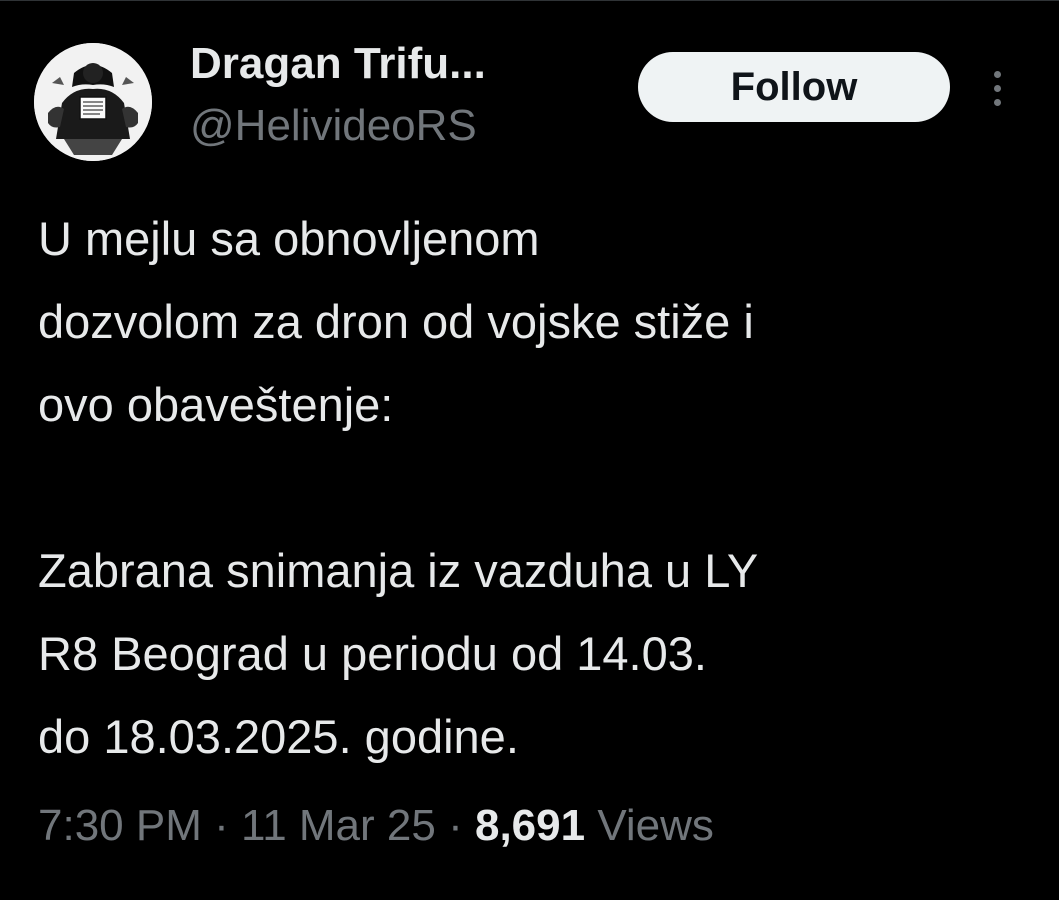 The image size is (1059, 900). Describe the element at coordinates (372, 653) in the screenshot. I see `tweet-text-line: R8 Beograd u periodu od 14.03.` at that location.